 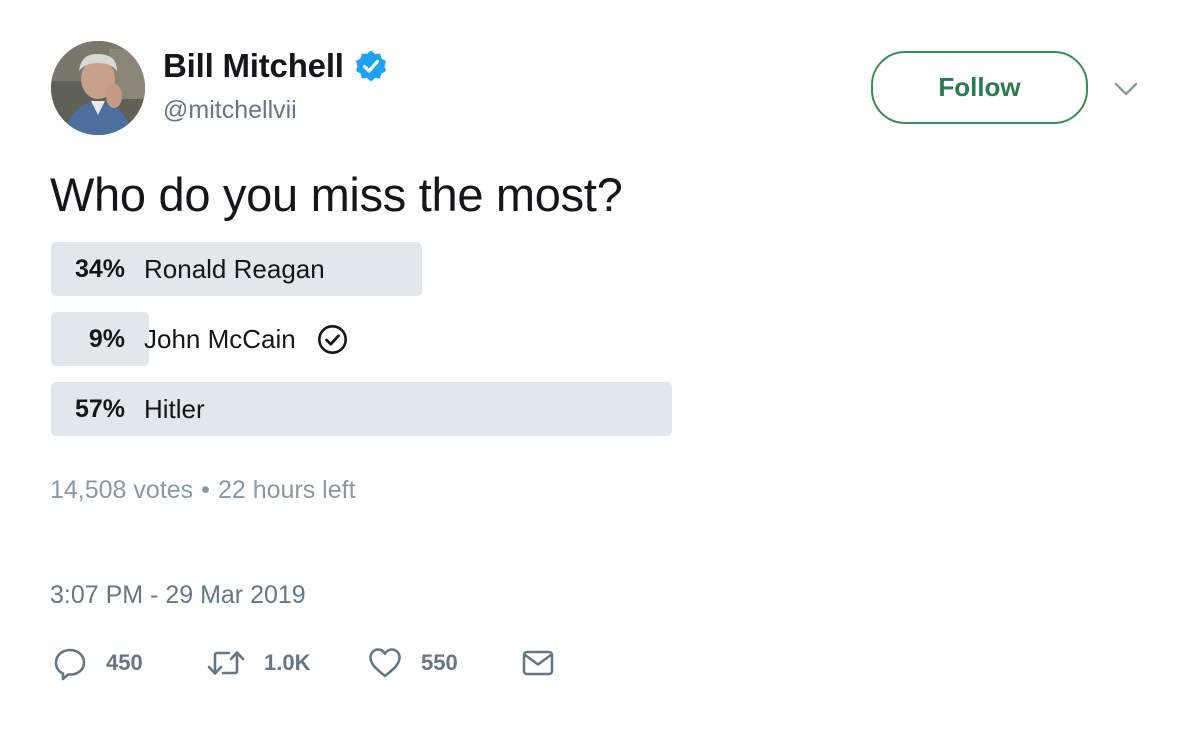 I want to click on poll-vote-count: 14,508 votes, so click(x=122, y=490).